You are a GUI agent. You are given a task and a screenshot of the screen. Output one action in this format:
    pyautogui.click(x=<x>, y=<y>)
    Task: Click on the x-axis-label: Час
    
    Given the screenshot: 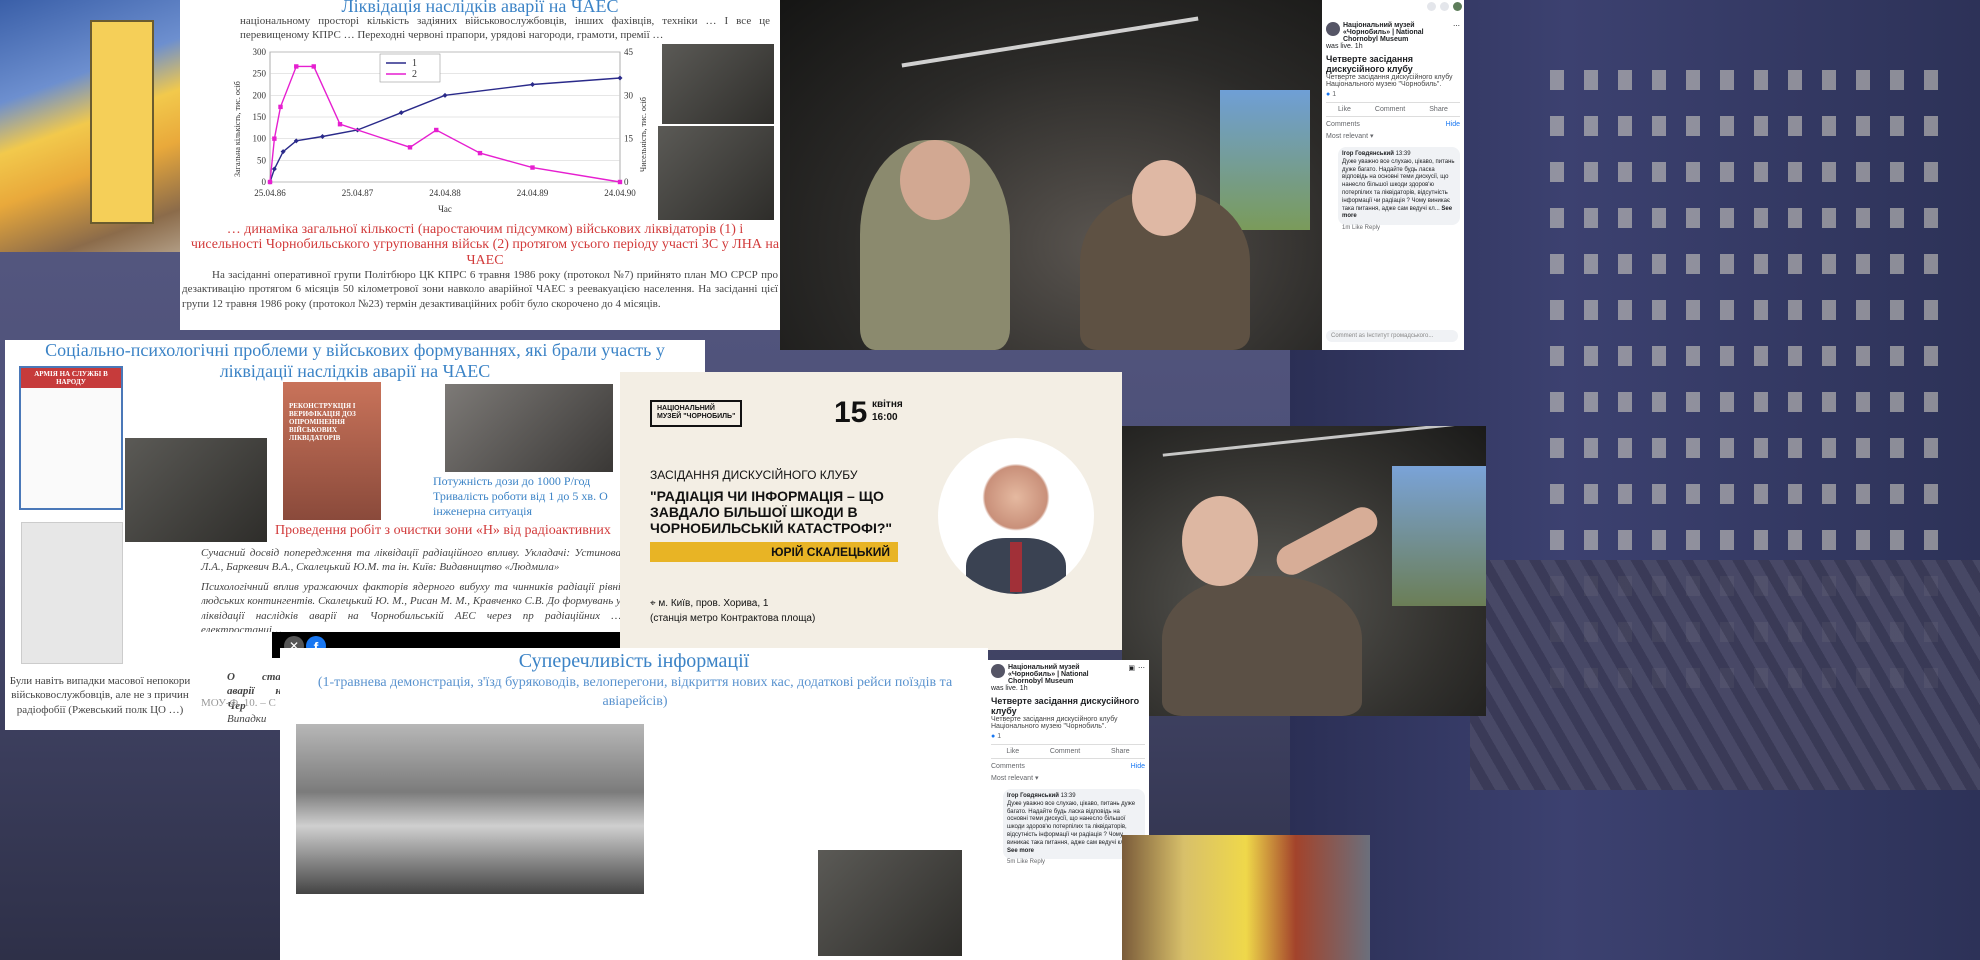 What is the action you would take?
    pyautogui.click(x=445, y=209)
    